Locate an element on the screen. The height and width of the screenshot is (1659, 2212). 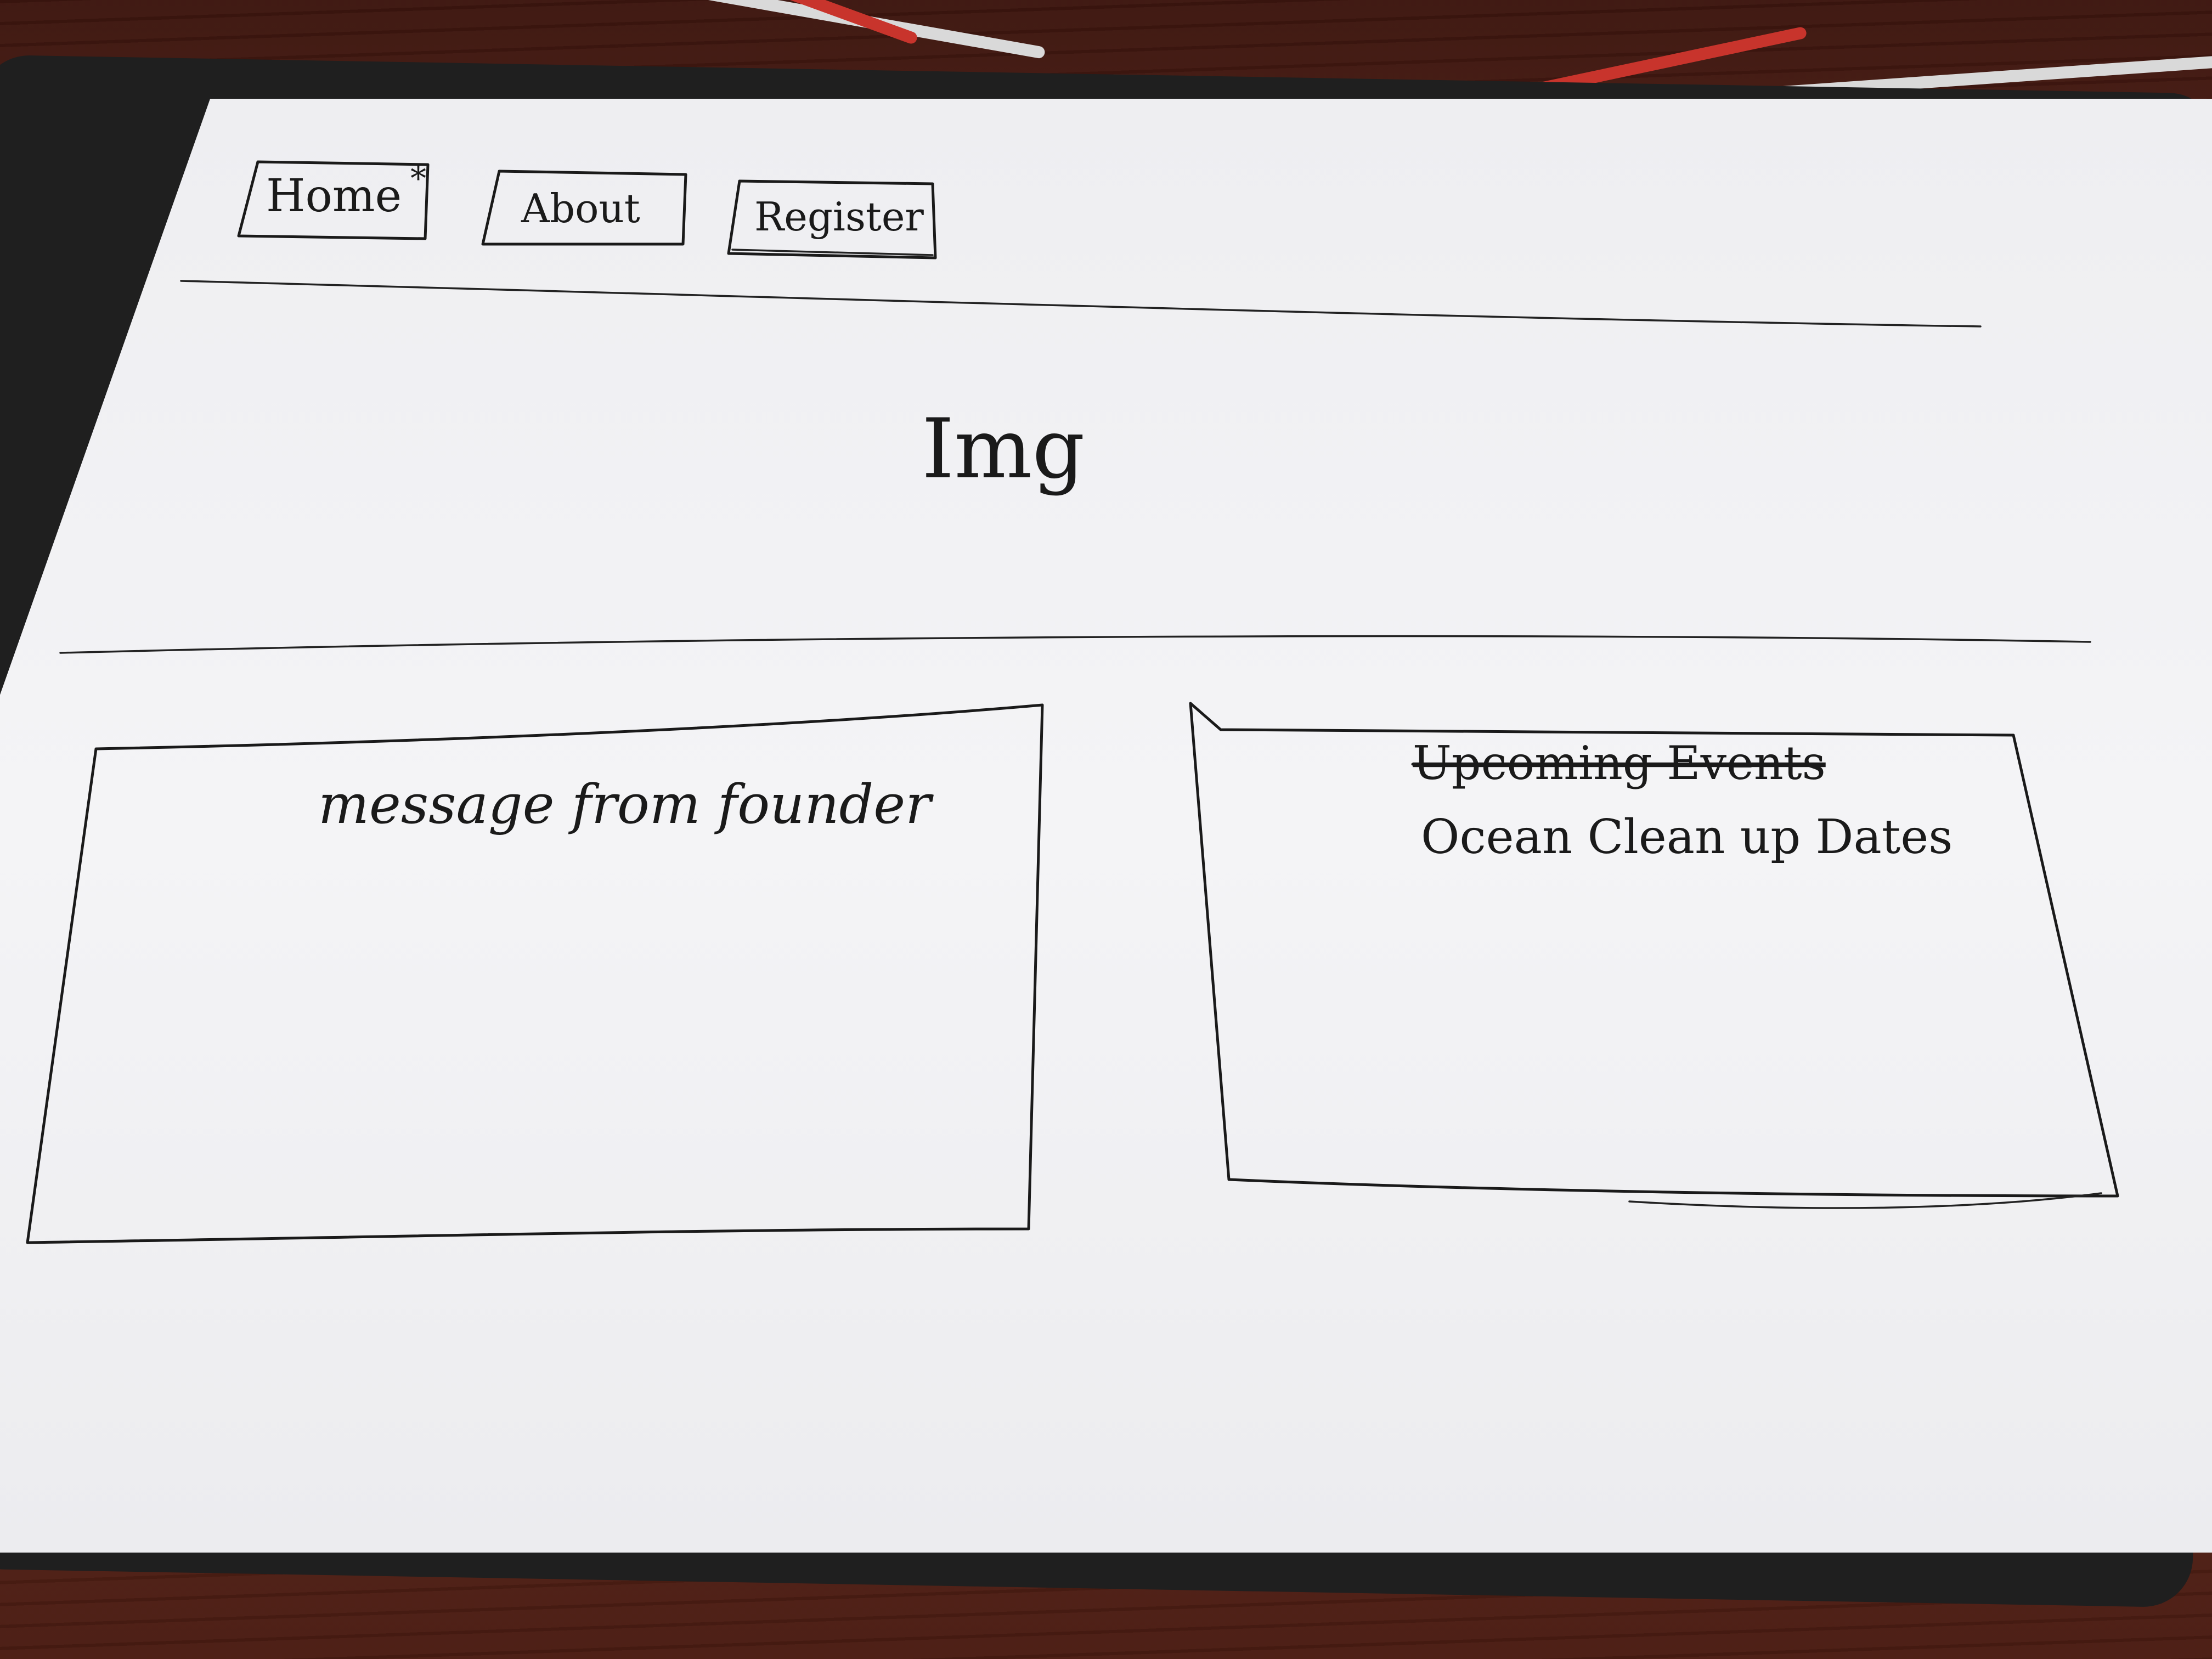
hero-divider is located at coordinates (1075, 644).